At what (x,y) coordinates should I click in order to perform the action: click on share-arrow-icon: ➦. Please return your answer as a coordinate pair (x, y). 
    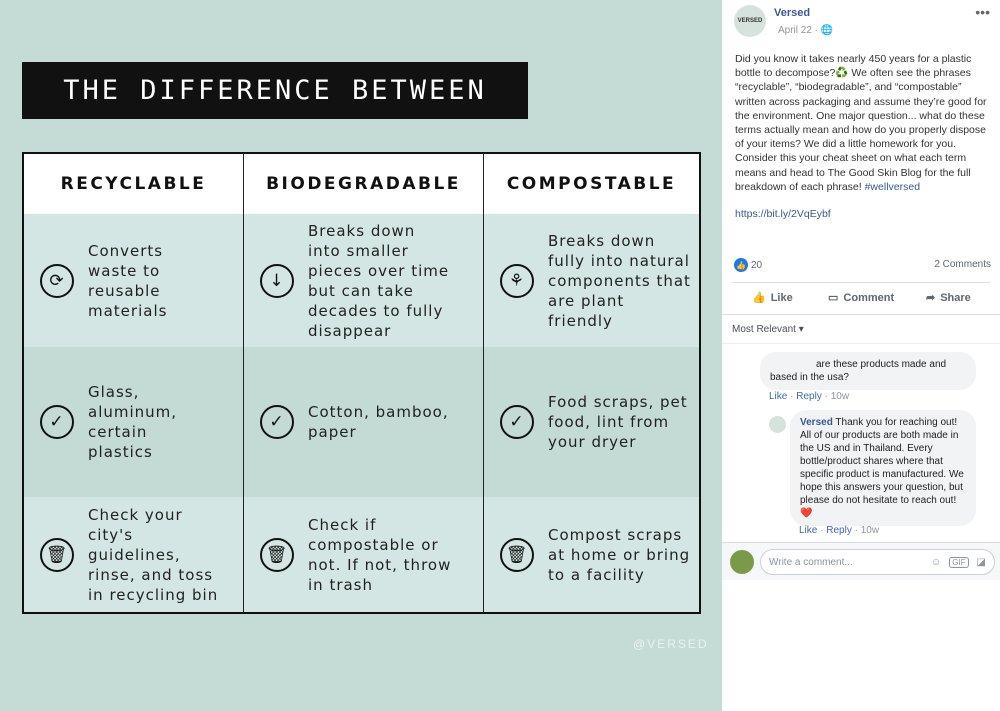
    Looking at the image, I should click on (931, 298).